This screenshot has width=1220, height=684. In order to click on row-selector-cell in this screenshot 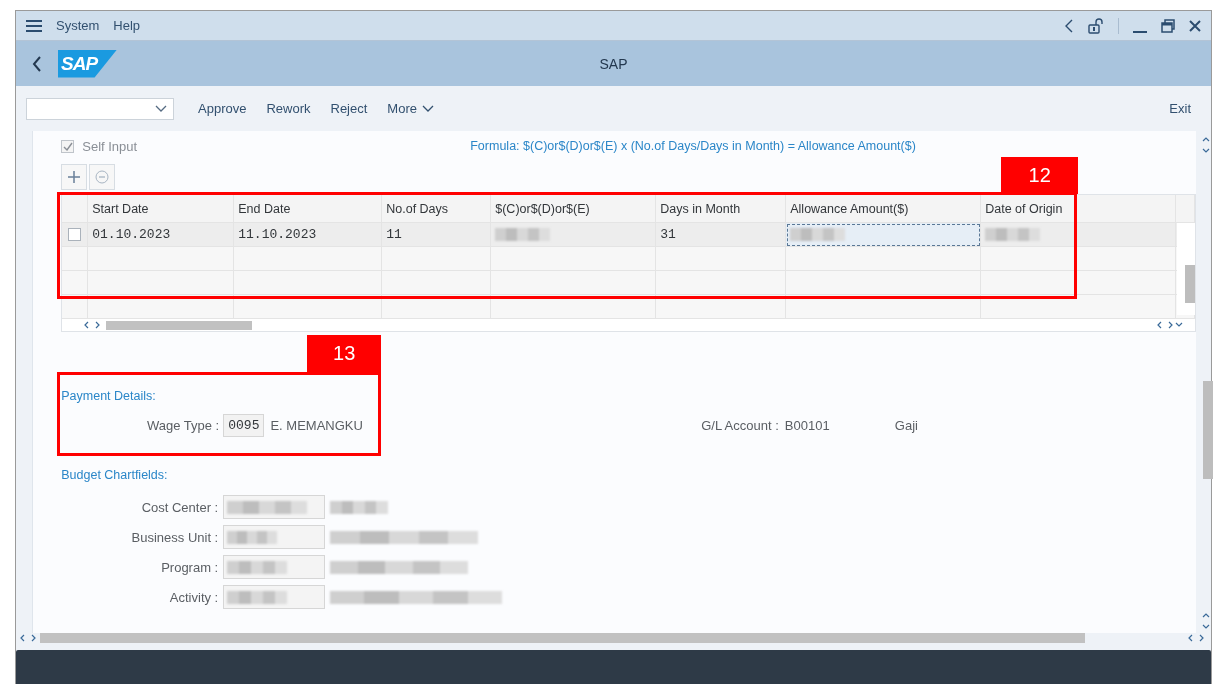, I will do `click(75, 235)`.